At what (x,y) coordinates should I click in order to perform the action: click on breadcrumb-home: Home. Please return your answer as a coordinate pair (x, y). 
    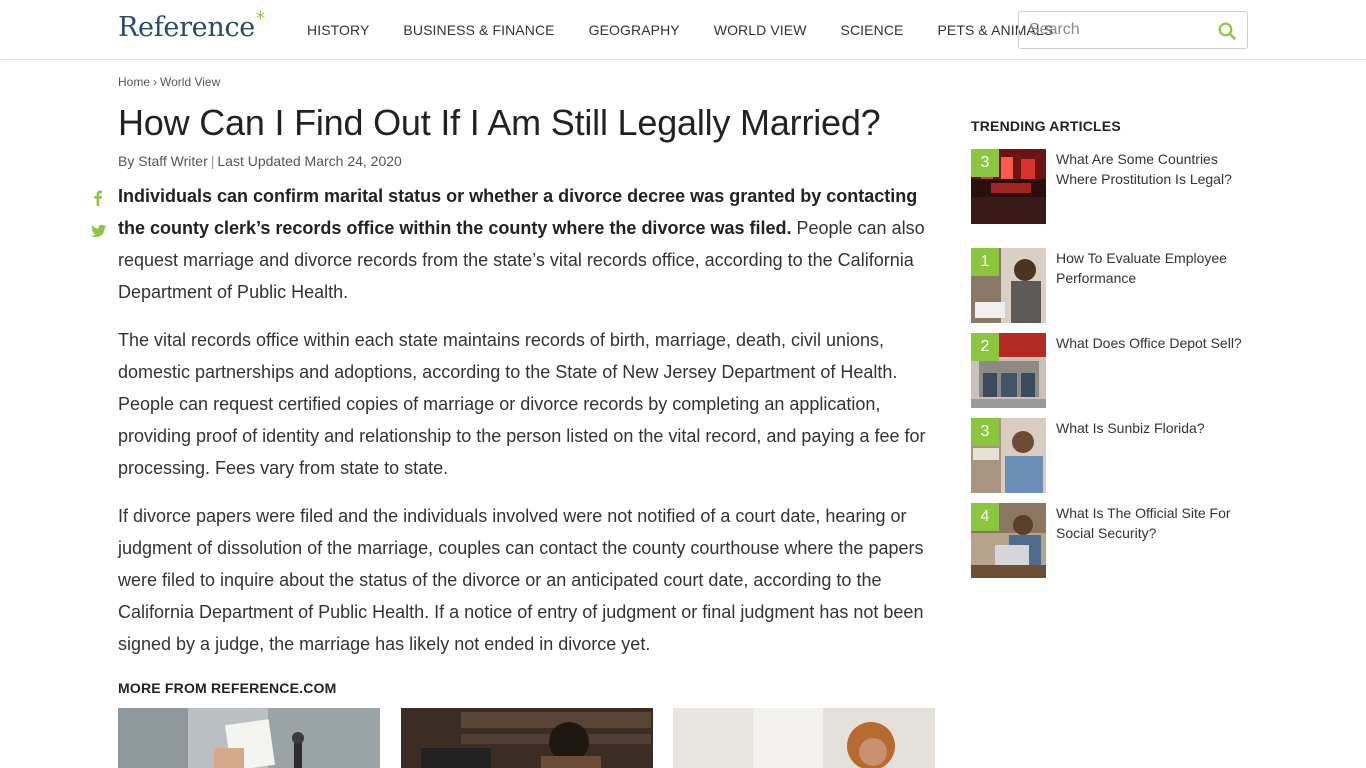
    Looking at the image, I should click on (134, 82).